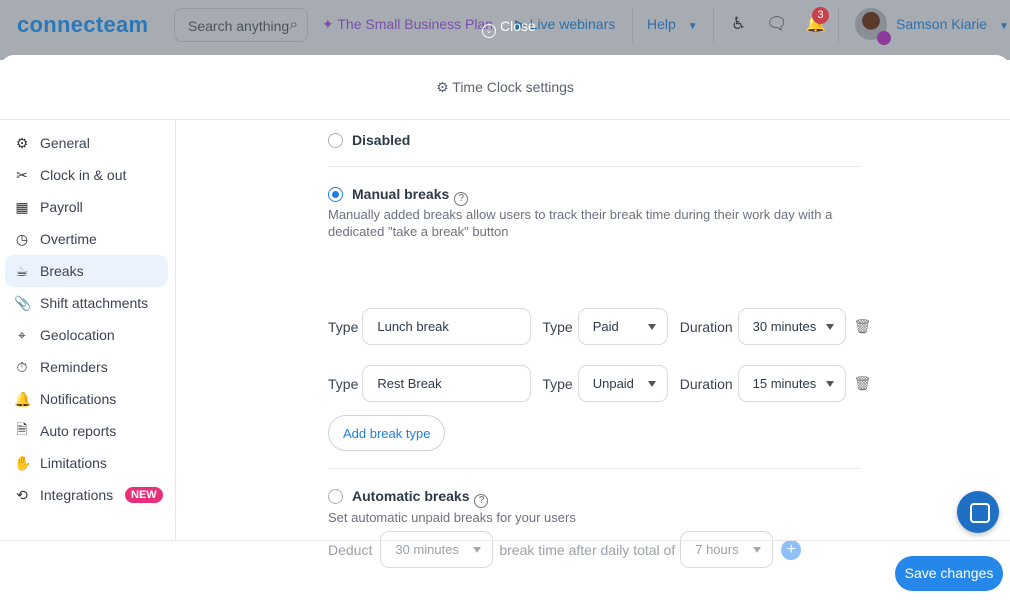 The image size is (1010, 600). Describe the element at coordinates (86, 271) in the screenshot. I see `sidebar-item-breaks: ☕ Breaks` at that location.